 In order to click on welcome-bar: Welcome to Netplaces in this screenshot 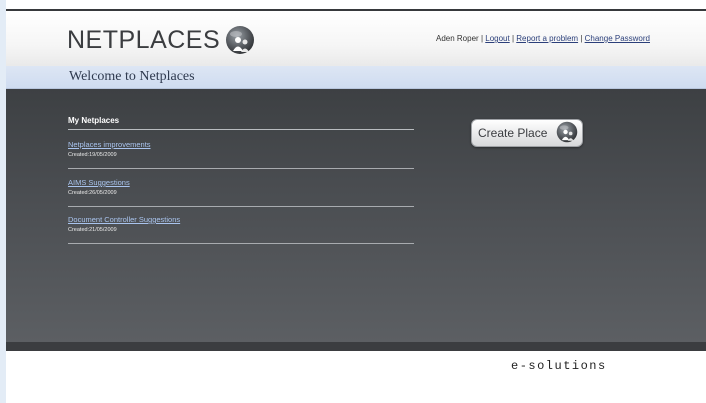, I will do `click(356, 77)`.